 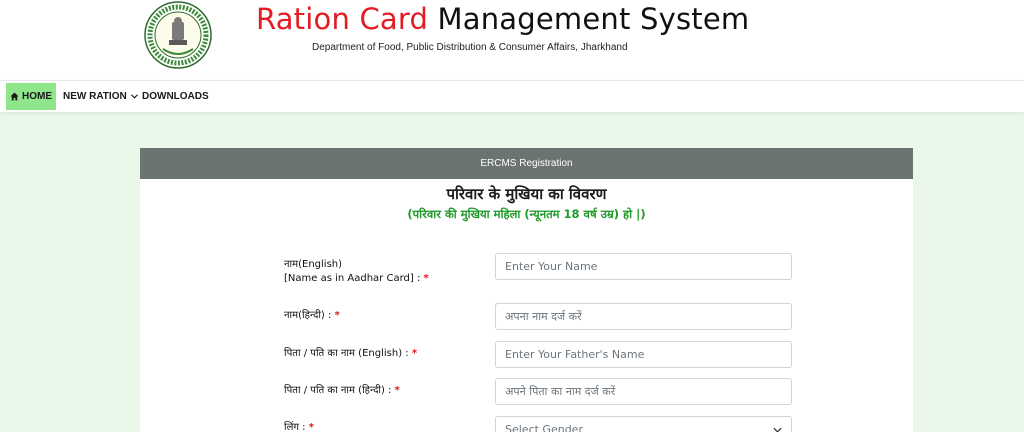 What do you see at coordinates (560, 391) in the screenshot?
I see `father-hindi-placeholder: अपने पिता का नाम दर्ज करें` at bounding box center [560, 391].